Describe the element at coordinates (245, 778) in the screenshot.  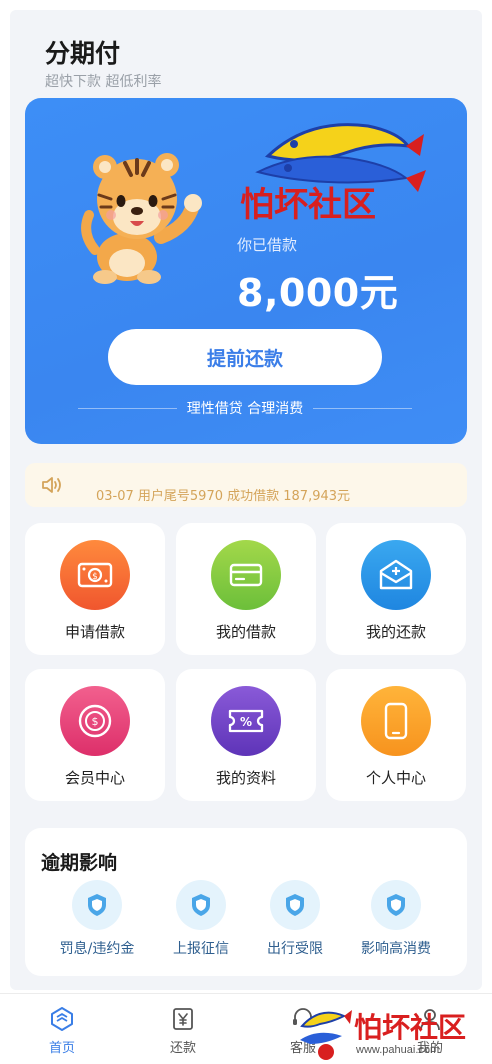
I see `menu-label: 我的资料` at that location.